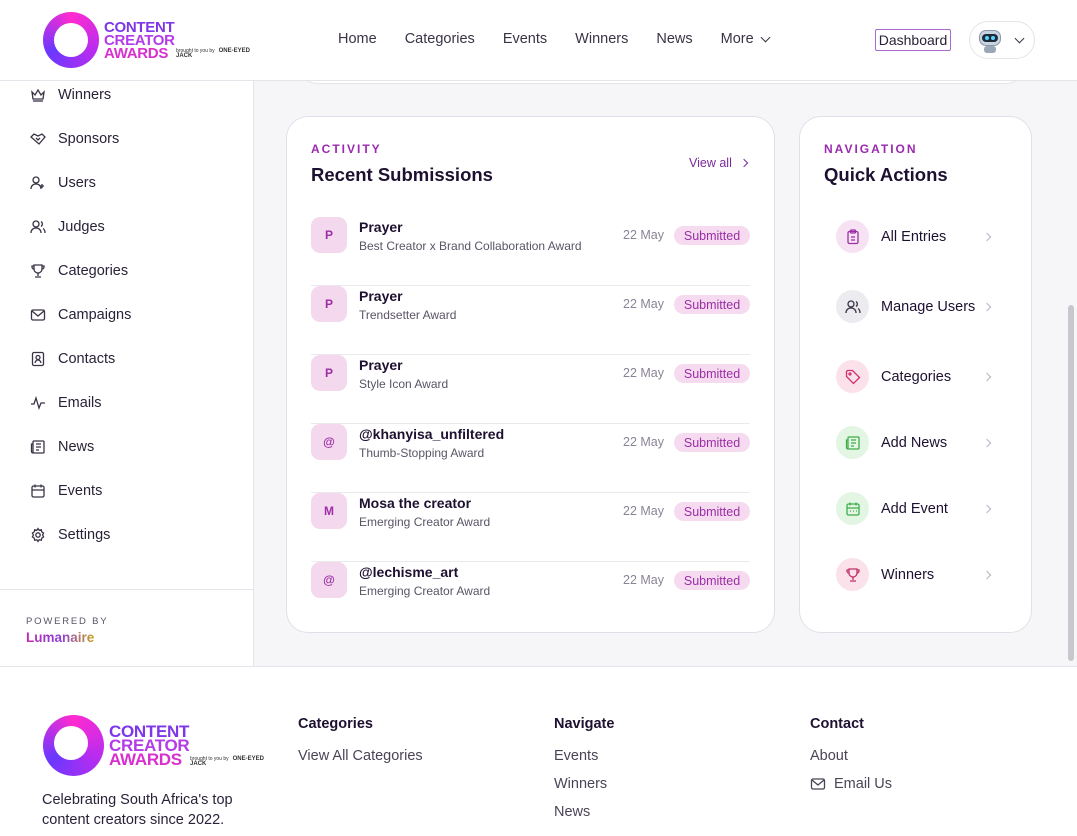 The width and height of the screenshot is (1077, 836). I want to click on footer-link-news: News, so click(572, 812).